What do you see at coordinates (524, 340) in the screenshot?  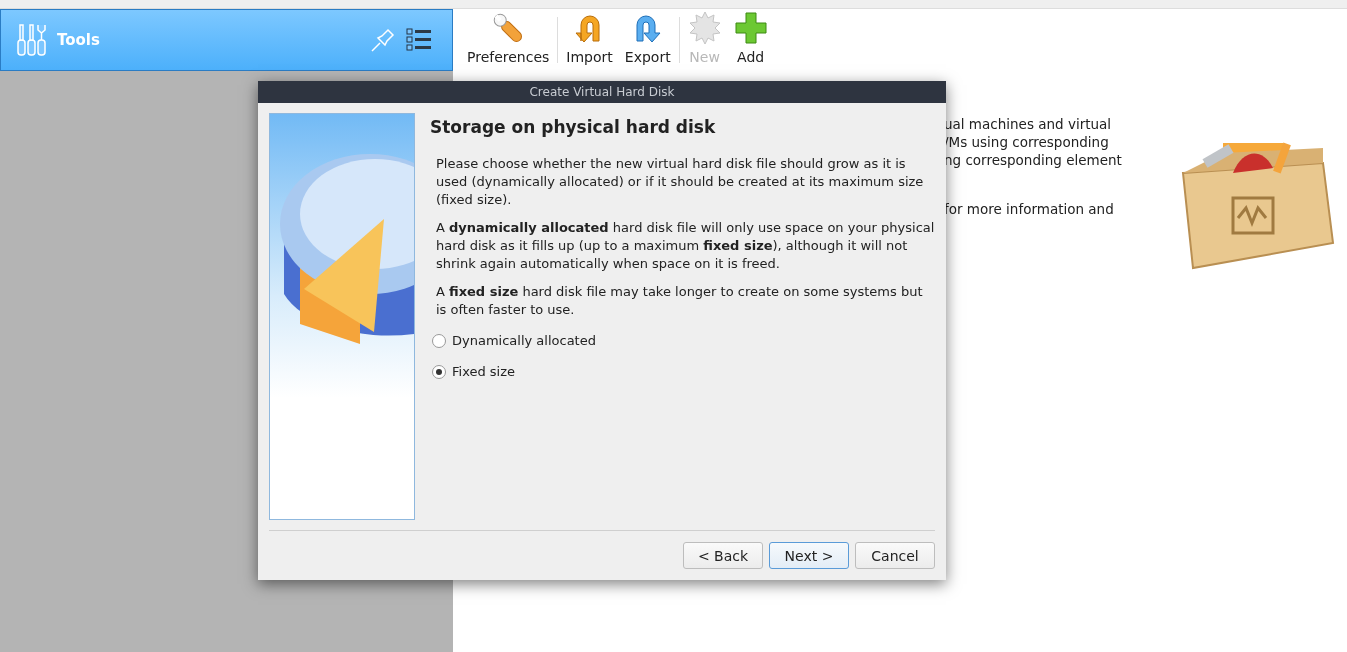 I see `radio-label: Dynamically allocated` at bounding box center [524, 340].